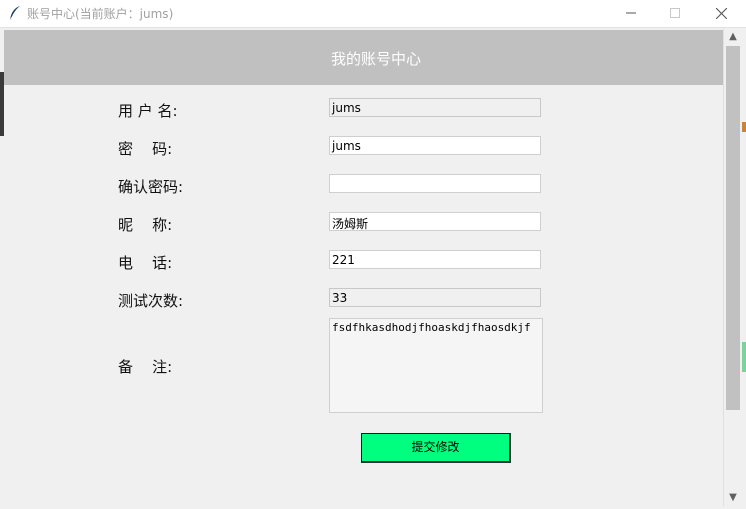 This screenshot has height=509, width=746. Describe the element at coordinates (733, 497) in the screenshot. I see `chevron-down-icon: ▼` at that location.